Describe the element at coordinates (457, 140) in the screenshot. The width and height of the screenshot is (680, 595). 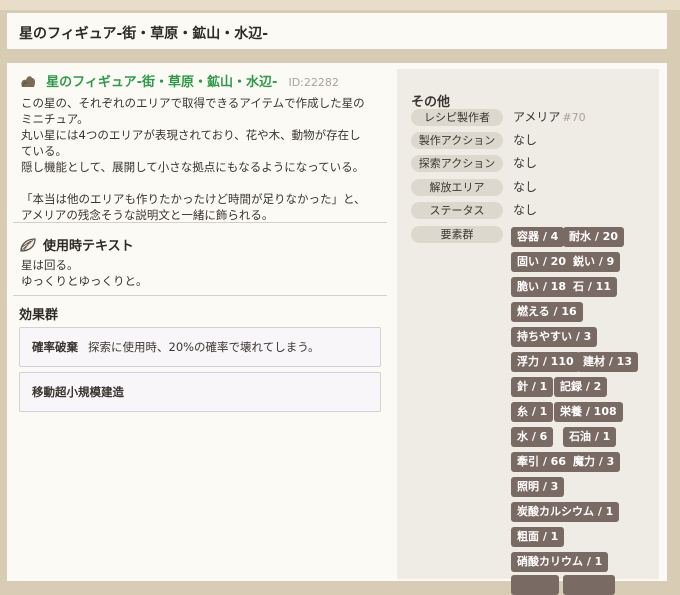
I see `info-label: 製作アクション` at that location.